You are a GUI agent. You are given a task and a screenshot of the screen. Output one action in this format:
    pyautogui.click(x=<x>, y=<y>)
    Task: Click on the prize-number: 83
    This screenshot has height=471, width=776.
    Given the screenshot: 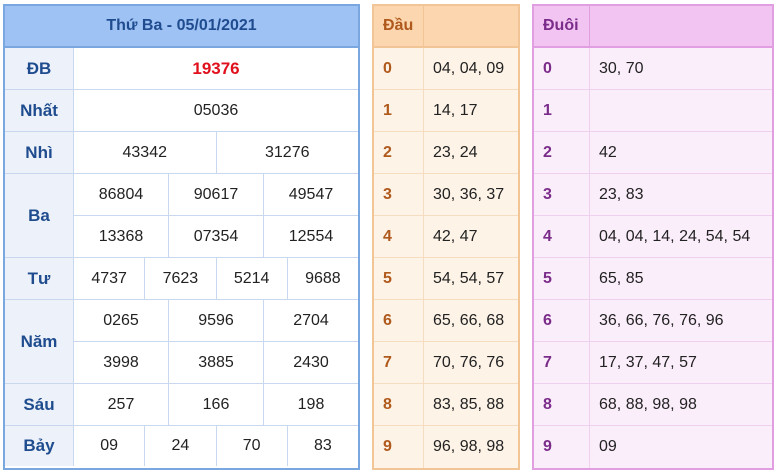 What is the action you would take?
    pyautogui.click(x=322, y=445)
    